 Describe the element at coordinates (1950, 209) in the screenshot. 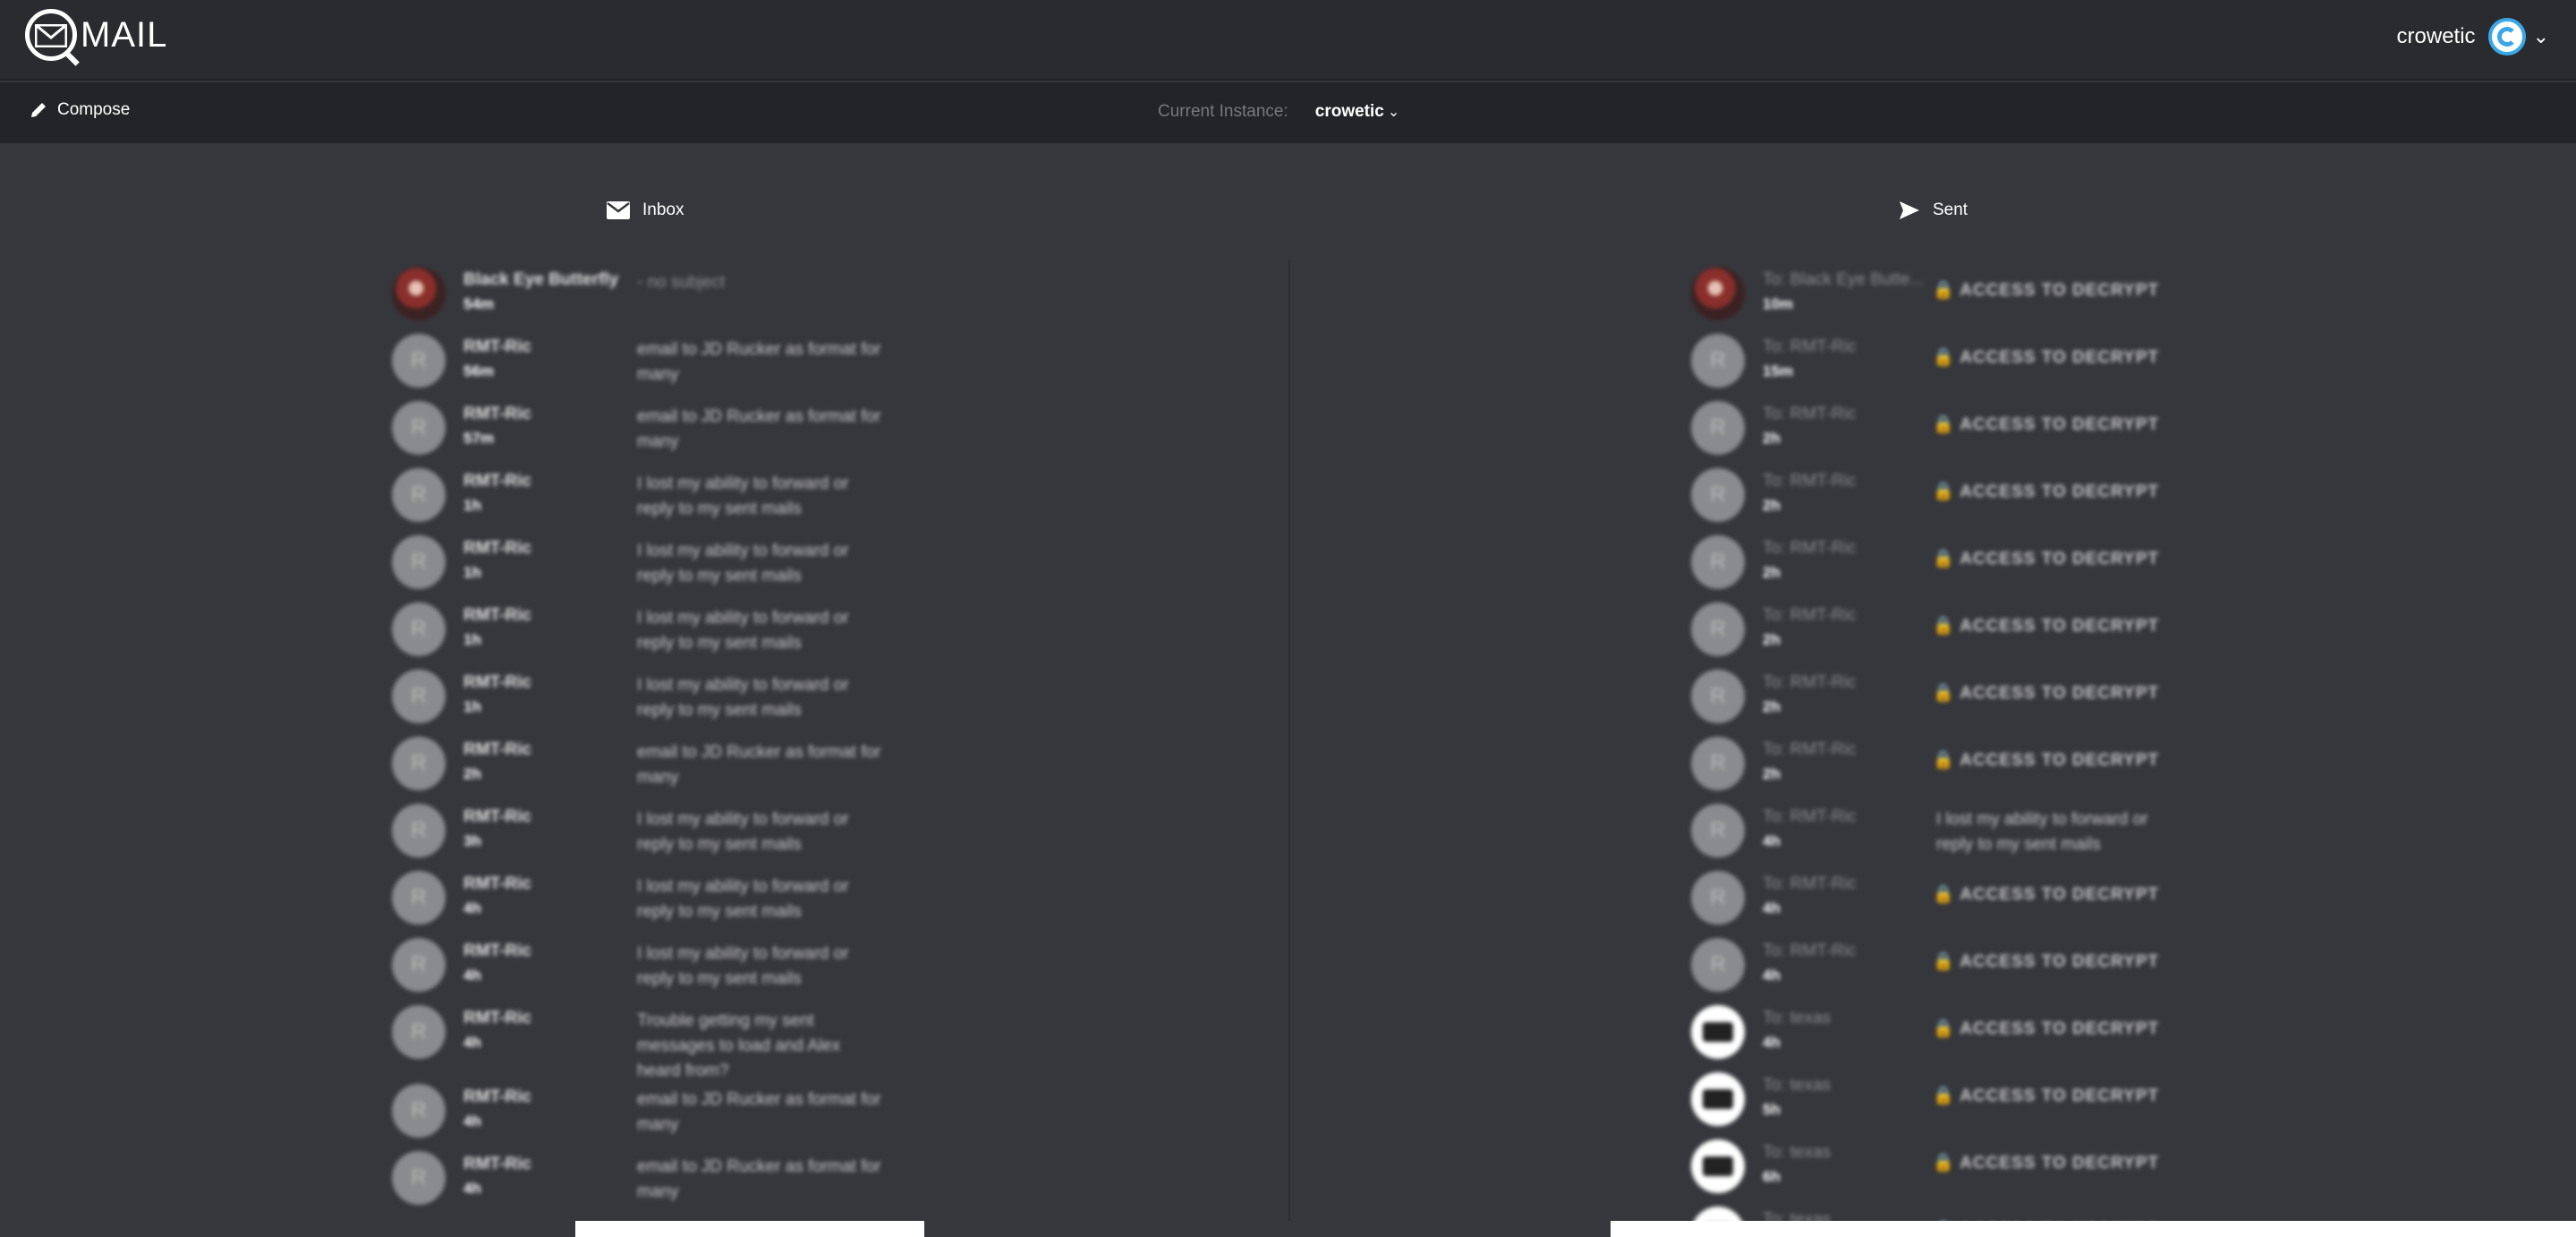

I see `sent-title: Sent` at that location.